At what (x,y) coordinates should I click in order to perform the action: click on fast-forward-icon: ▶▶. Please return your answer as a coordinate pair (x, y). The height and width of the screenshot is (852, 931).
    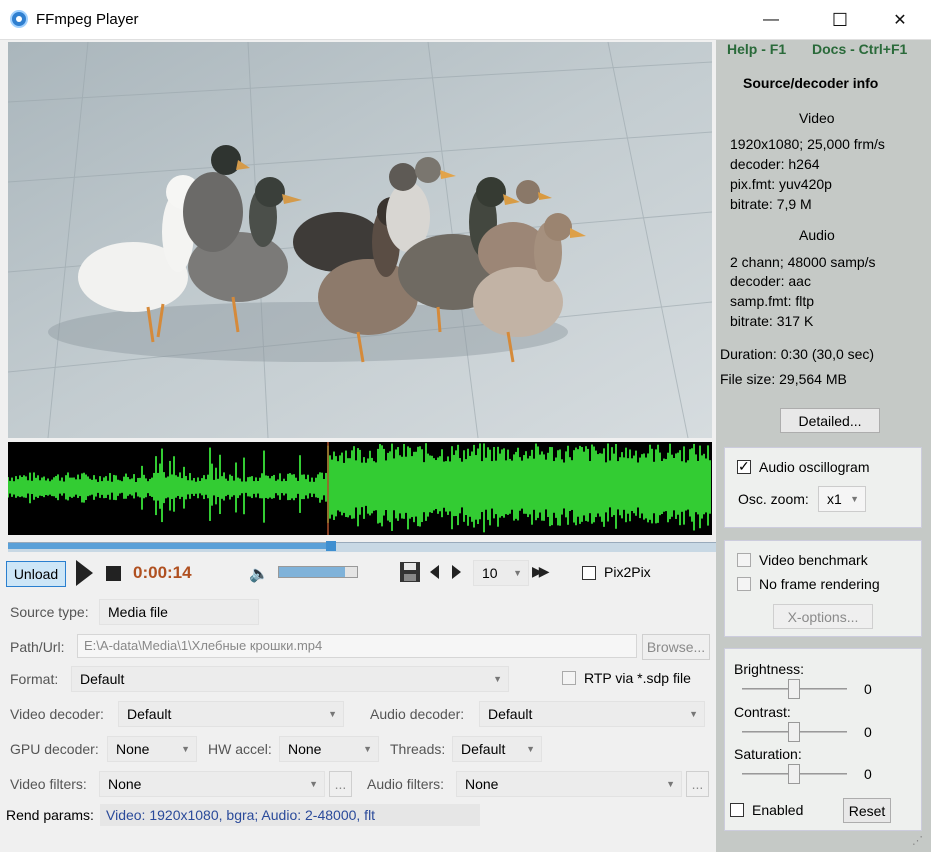
    Looking at the image, I should click on (540, 571).